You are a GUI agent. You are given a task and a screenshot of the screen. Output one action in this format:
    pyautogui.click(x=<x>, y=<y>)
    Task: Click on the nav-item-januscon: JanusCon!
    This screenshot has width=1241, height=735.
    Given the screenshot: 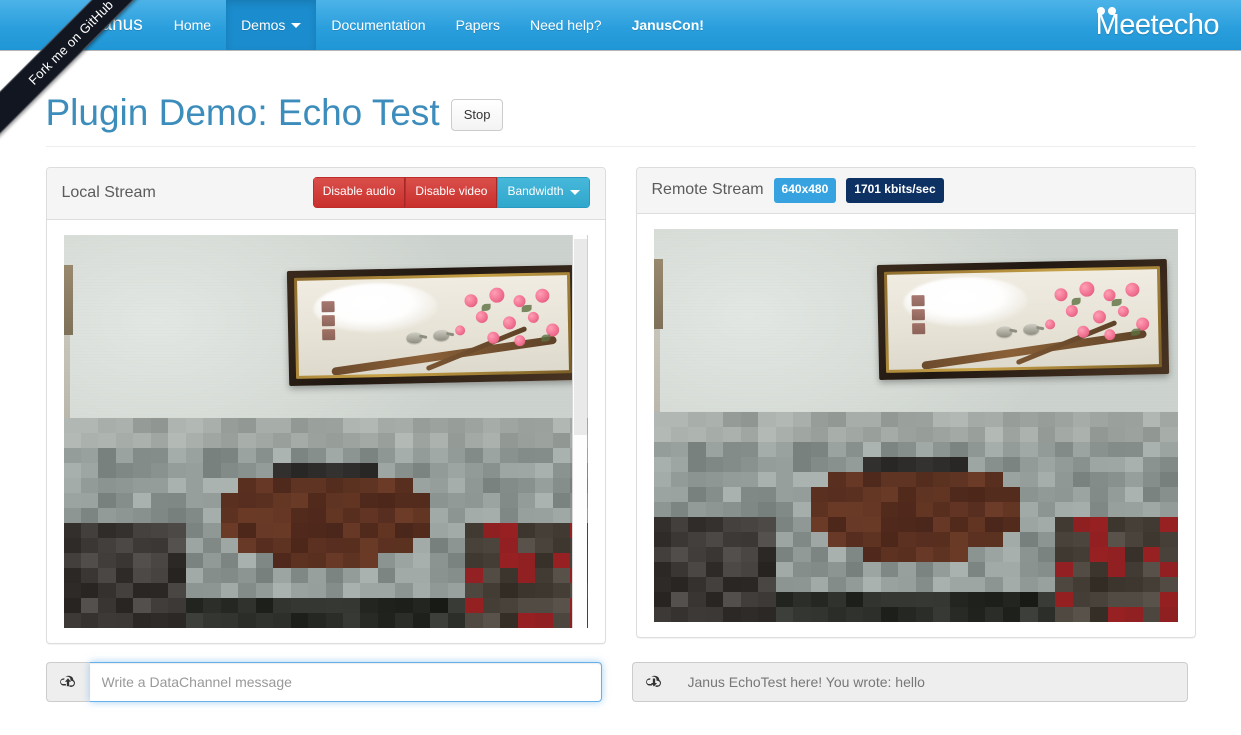 What is the action you would take?
    pyautogui.click(x=668, y=25)
    